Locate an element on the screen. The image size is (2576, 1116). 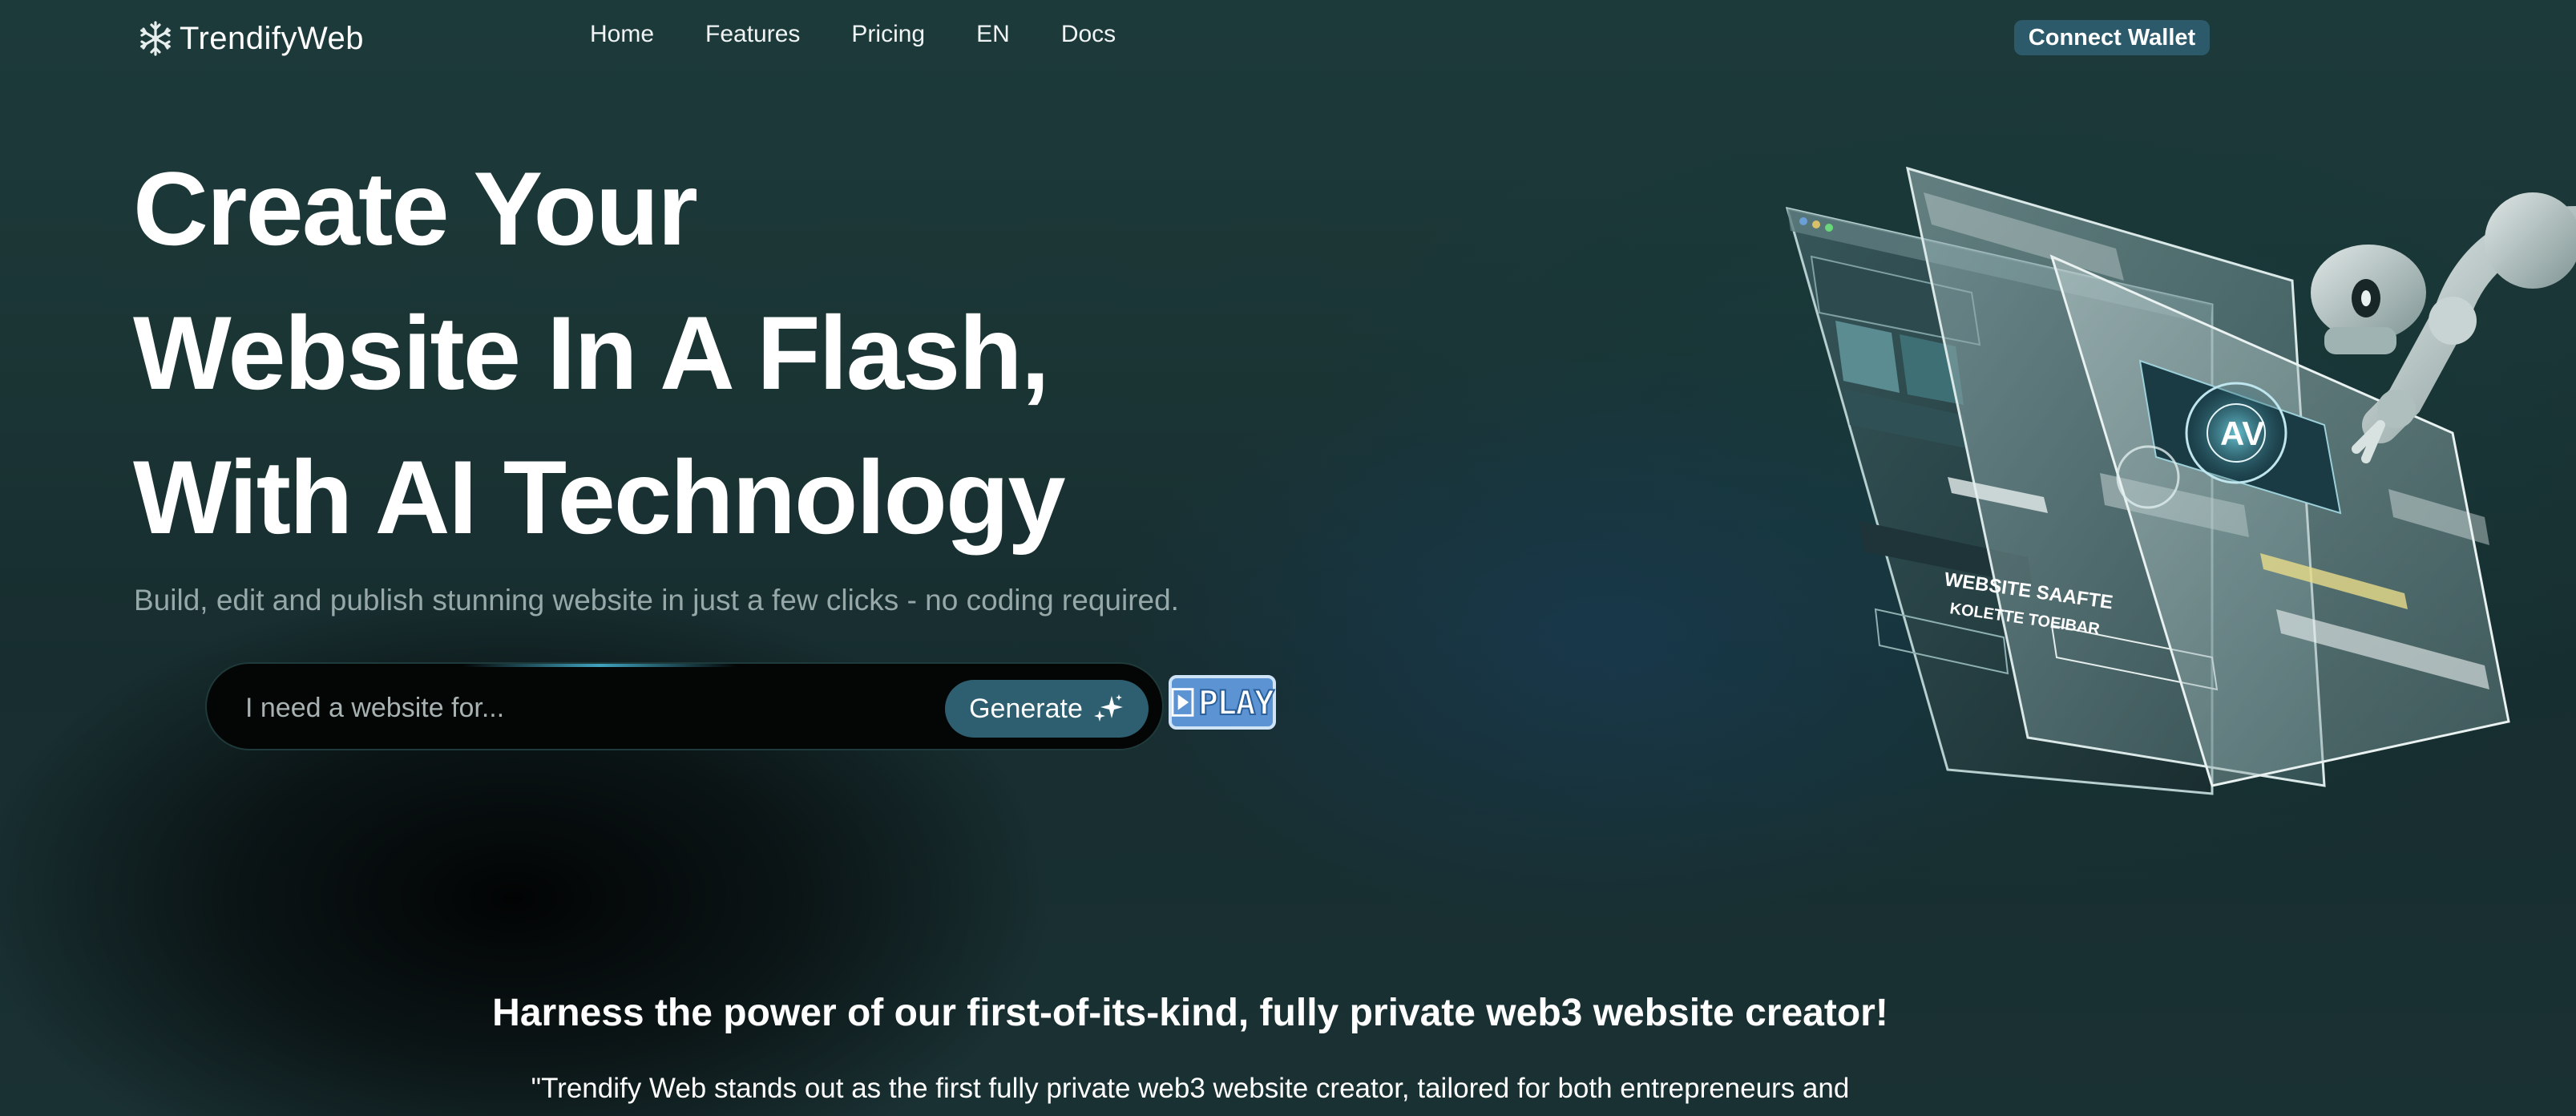
play-triangle-icon is located at coordinates (1183, 702).